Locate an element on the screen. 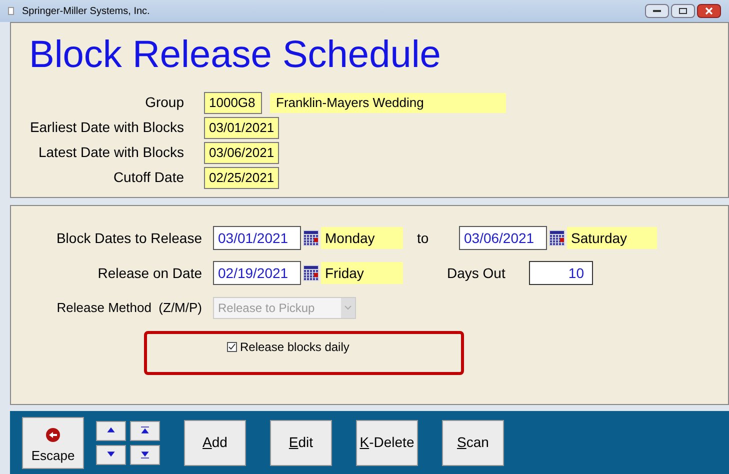 Image resolution: width=729 pixels, height=474 pixels. field-label: Group is located at coordinates (164, 102).